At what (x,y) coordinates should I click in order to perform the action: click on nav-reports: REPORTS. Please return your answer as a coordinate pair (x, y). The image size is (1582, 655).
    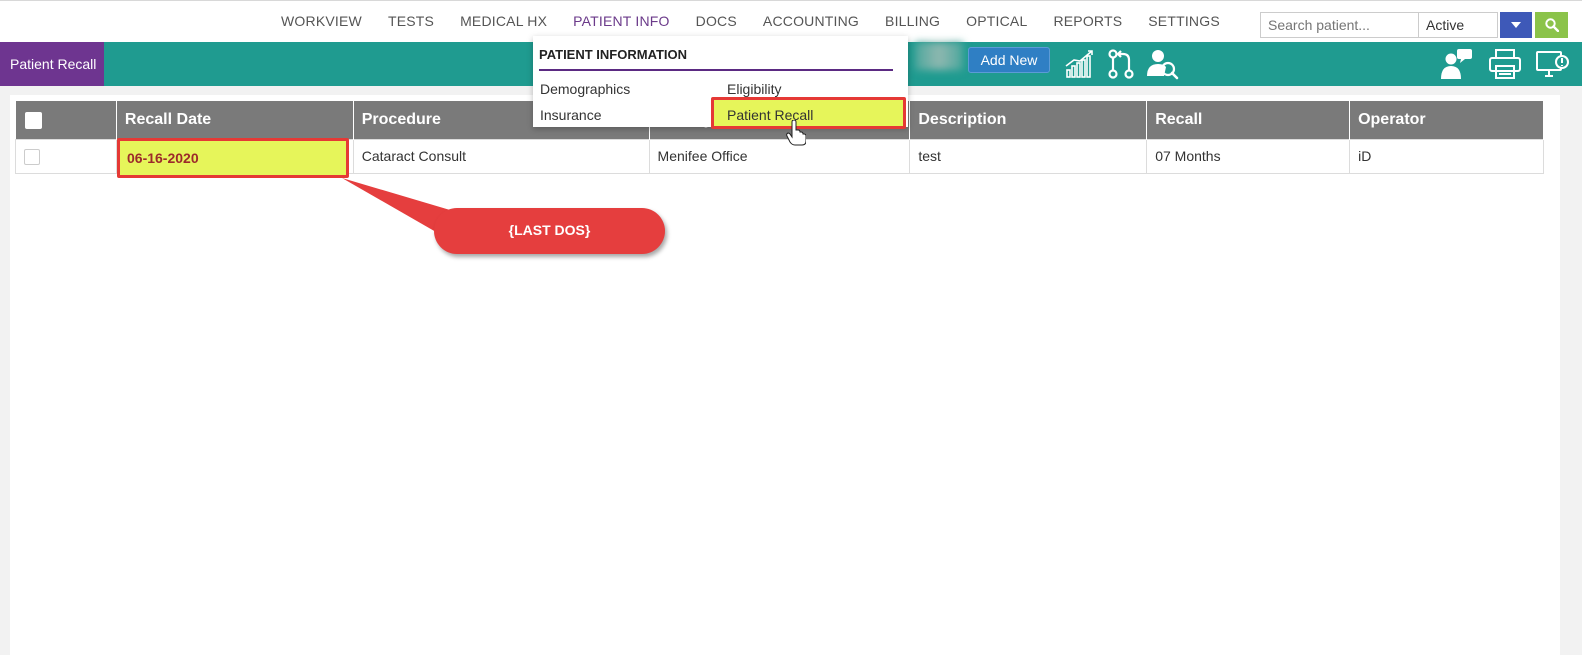
    Looking at the image, I should click on (1087, 20).